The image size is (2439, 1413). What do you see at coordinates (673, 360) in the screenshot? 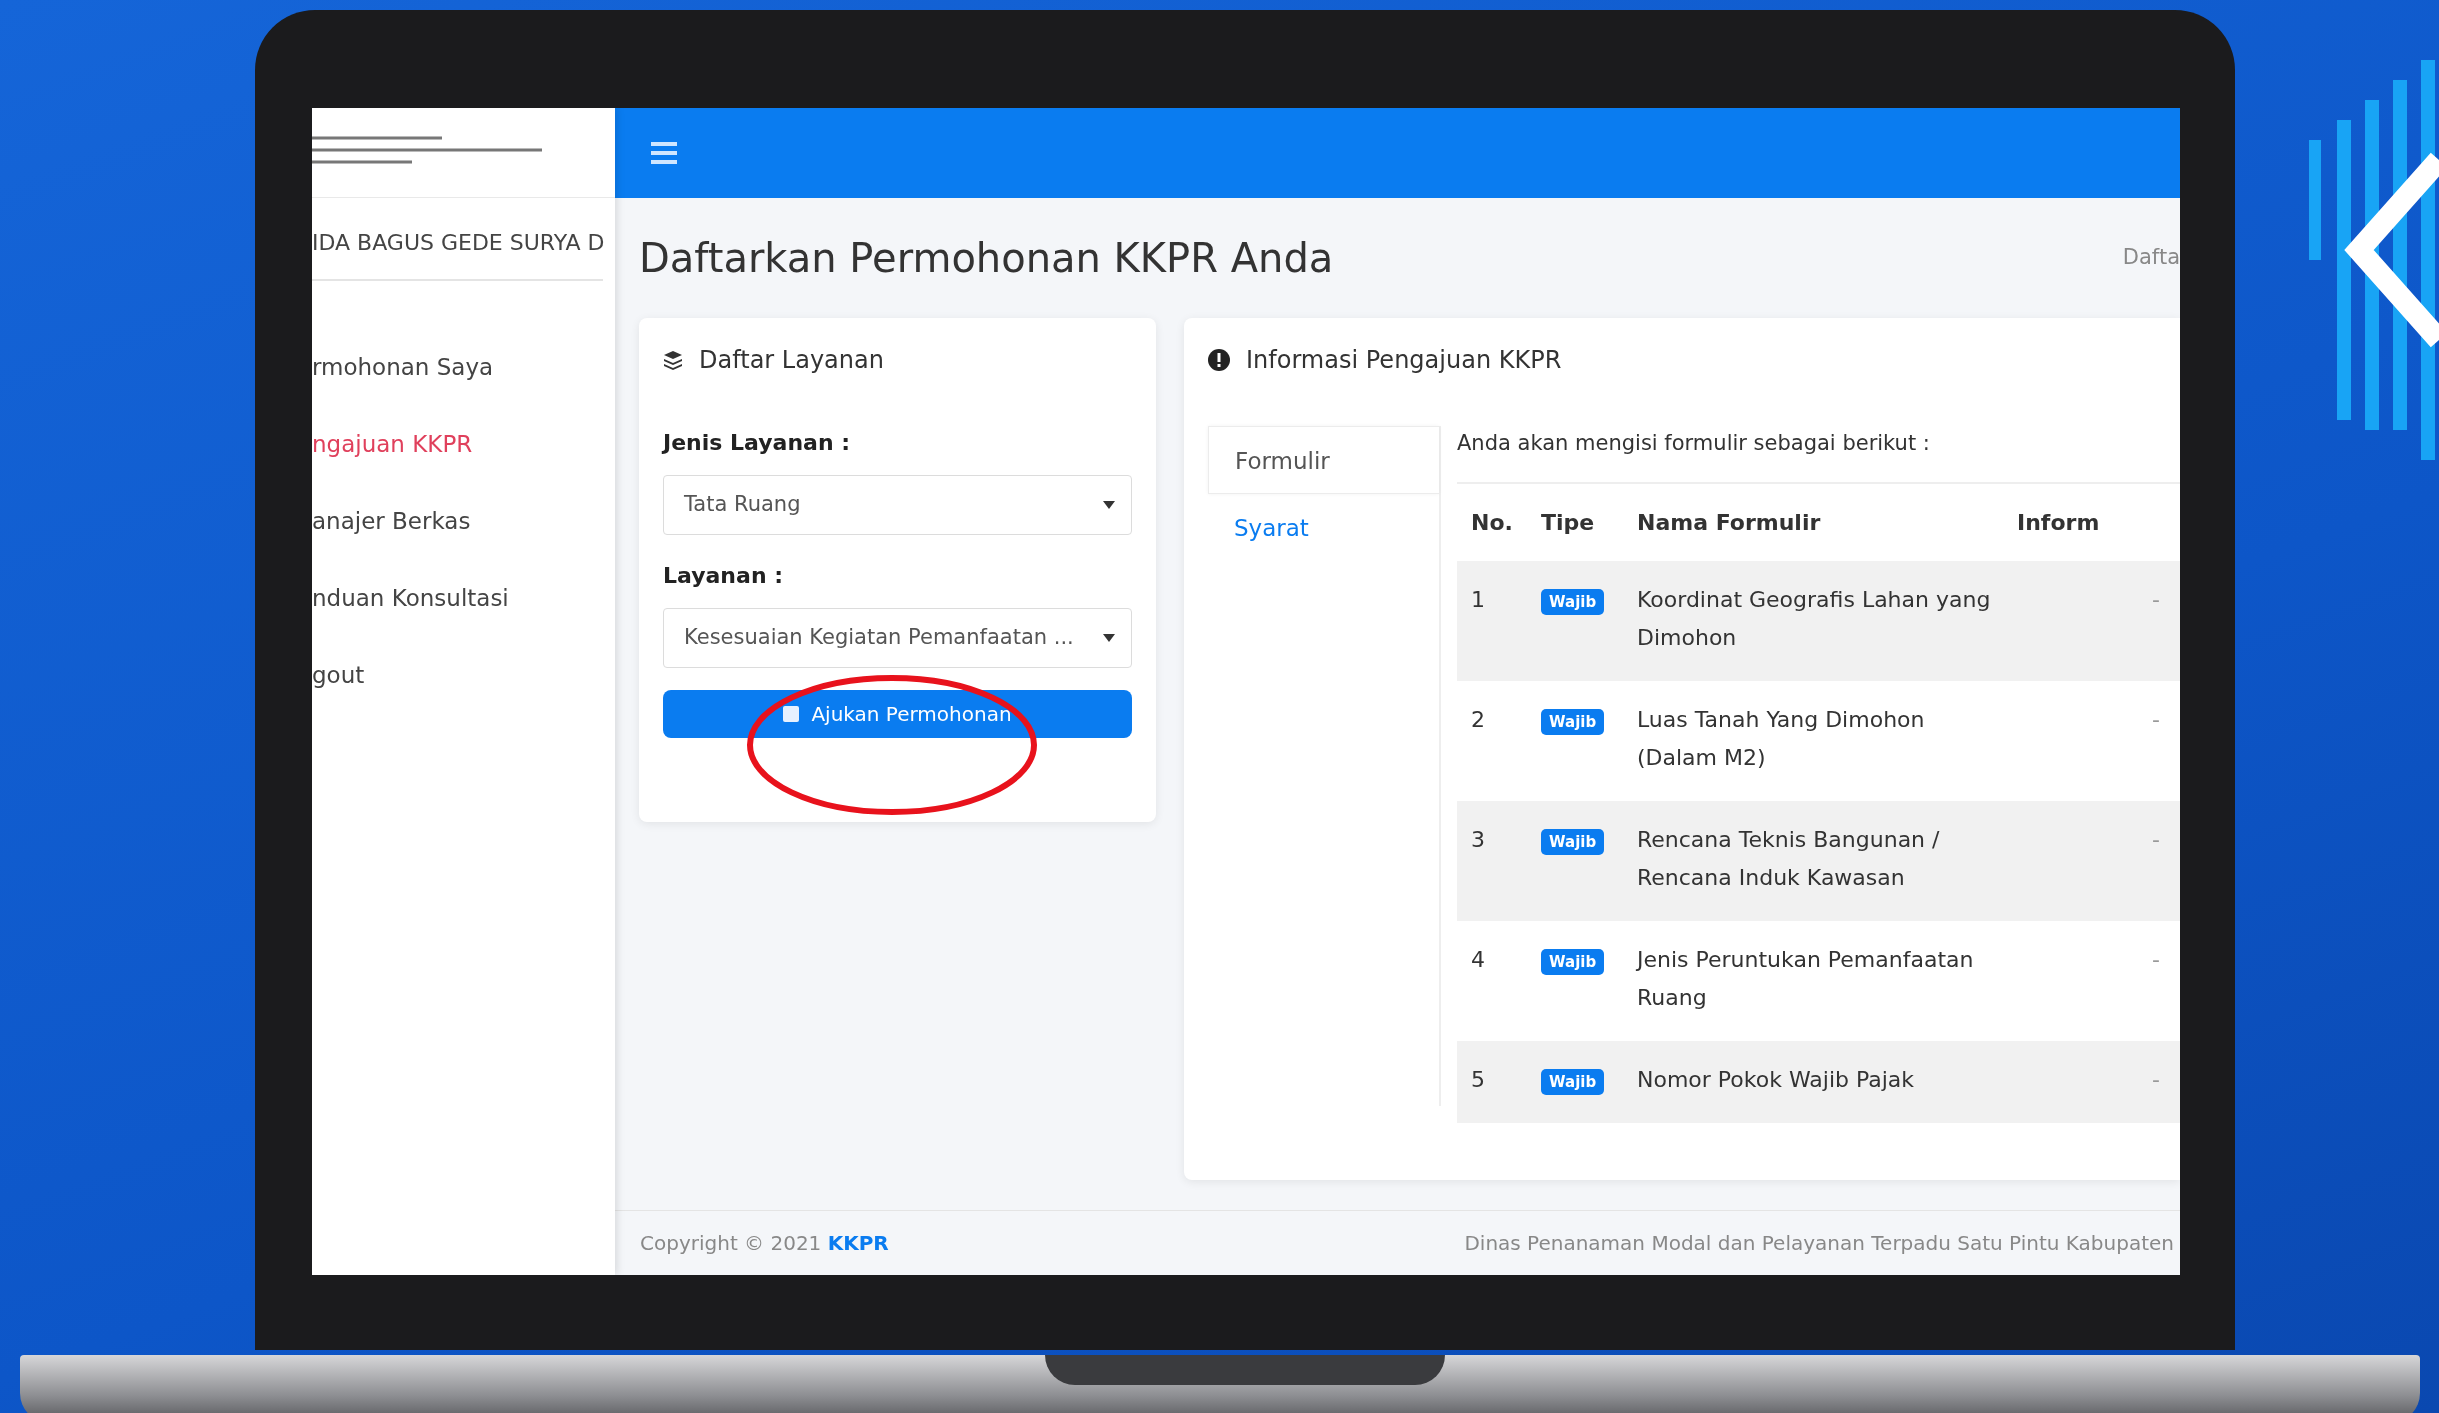
I see `layers-icon` at bounding box center [673, 360].